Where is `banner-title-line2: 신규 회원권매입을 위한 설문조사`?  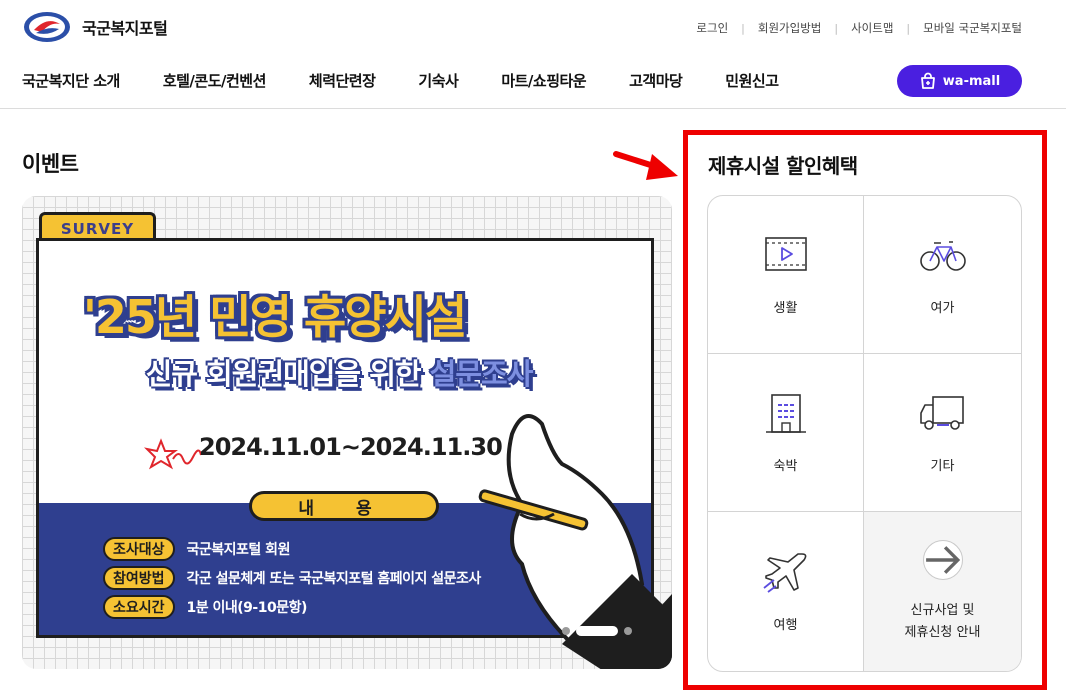
banner-title-line2: 신규 회원권매입을 위한 설문조사 is located at coordinates (339, 372).